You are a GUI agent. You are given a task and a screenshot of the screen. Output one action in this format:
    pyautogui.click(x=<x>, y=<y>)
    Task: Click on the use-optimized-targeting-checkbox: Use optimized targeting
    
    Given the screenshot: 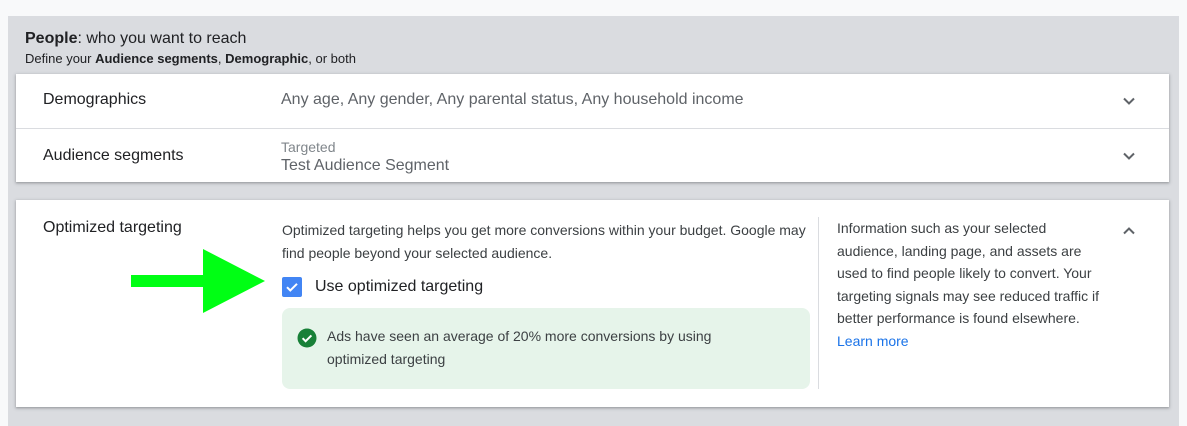 What is the action you would take?
    pyautogui.click(x=382, y=287)
    